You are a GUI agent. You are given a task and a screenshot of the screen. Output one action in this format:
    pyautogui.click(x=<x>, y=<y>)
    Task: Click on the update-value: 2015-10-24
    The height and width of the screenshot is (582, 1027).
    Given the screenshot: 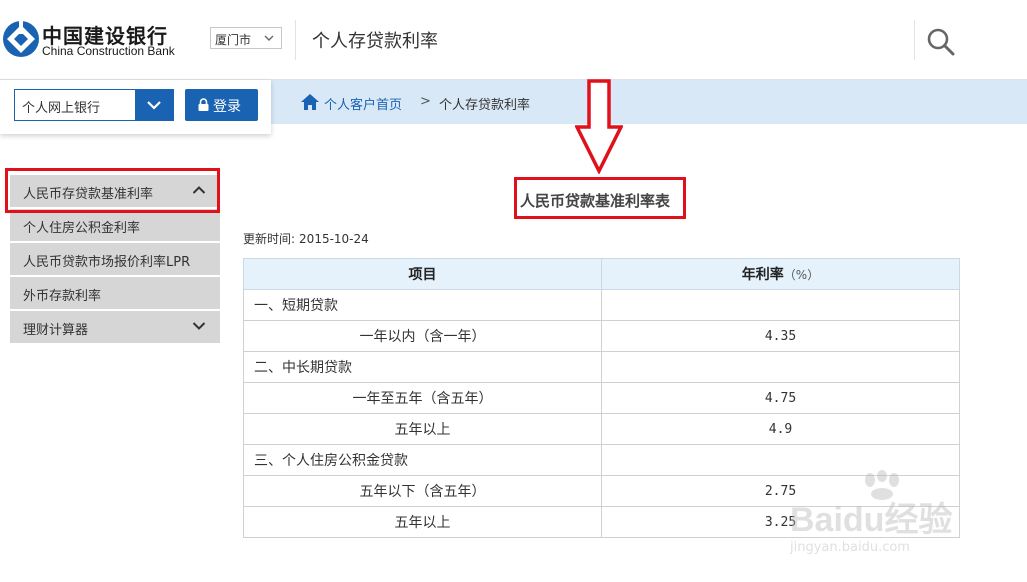 What is the action you would take?
    pyautogui.click(x=334, y=239)
    